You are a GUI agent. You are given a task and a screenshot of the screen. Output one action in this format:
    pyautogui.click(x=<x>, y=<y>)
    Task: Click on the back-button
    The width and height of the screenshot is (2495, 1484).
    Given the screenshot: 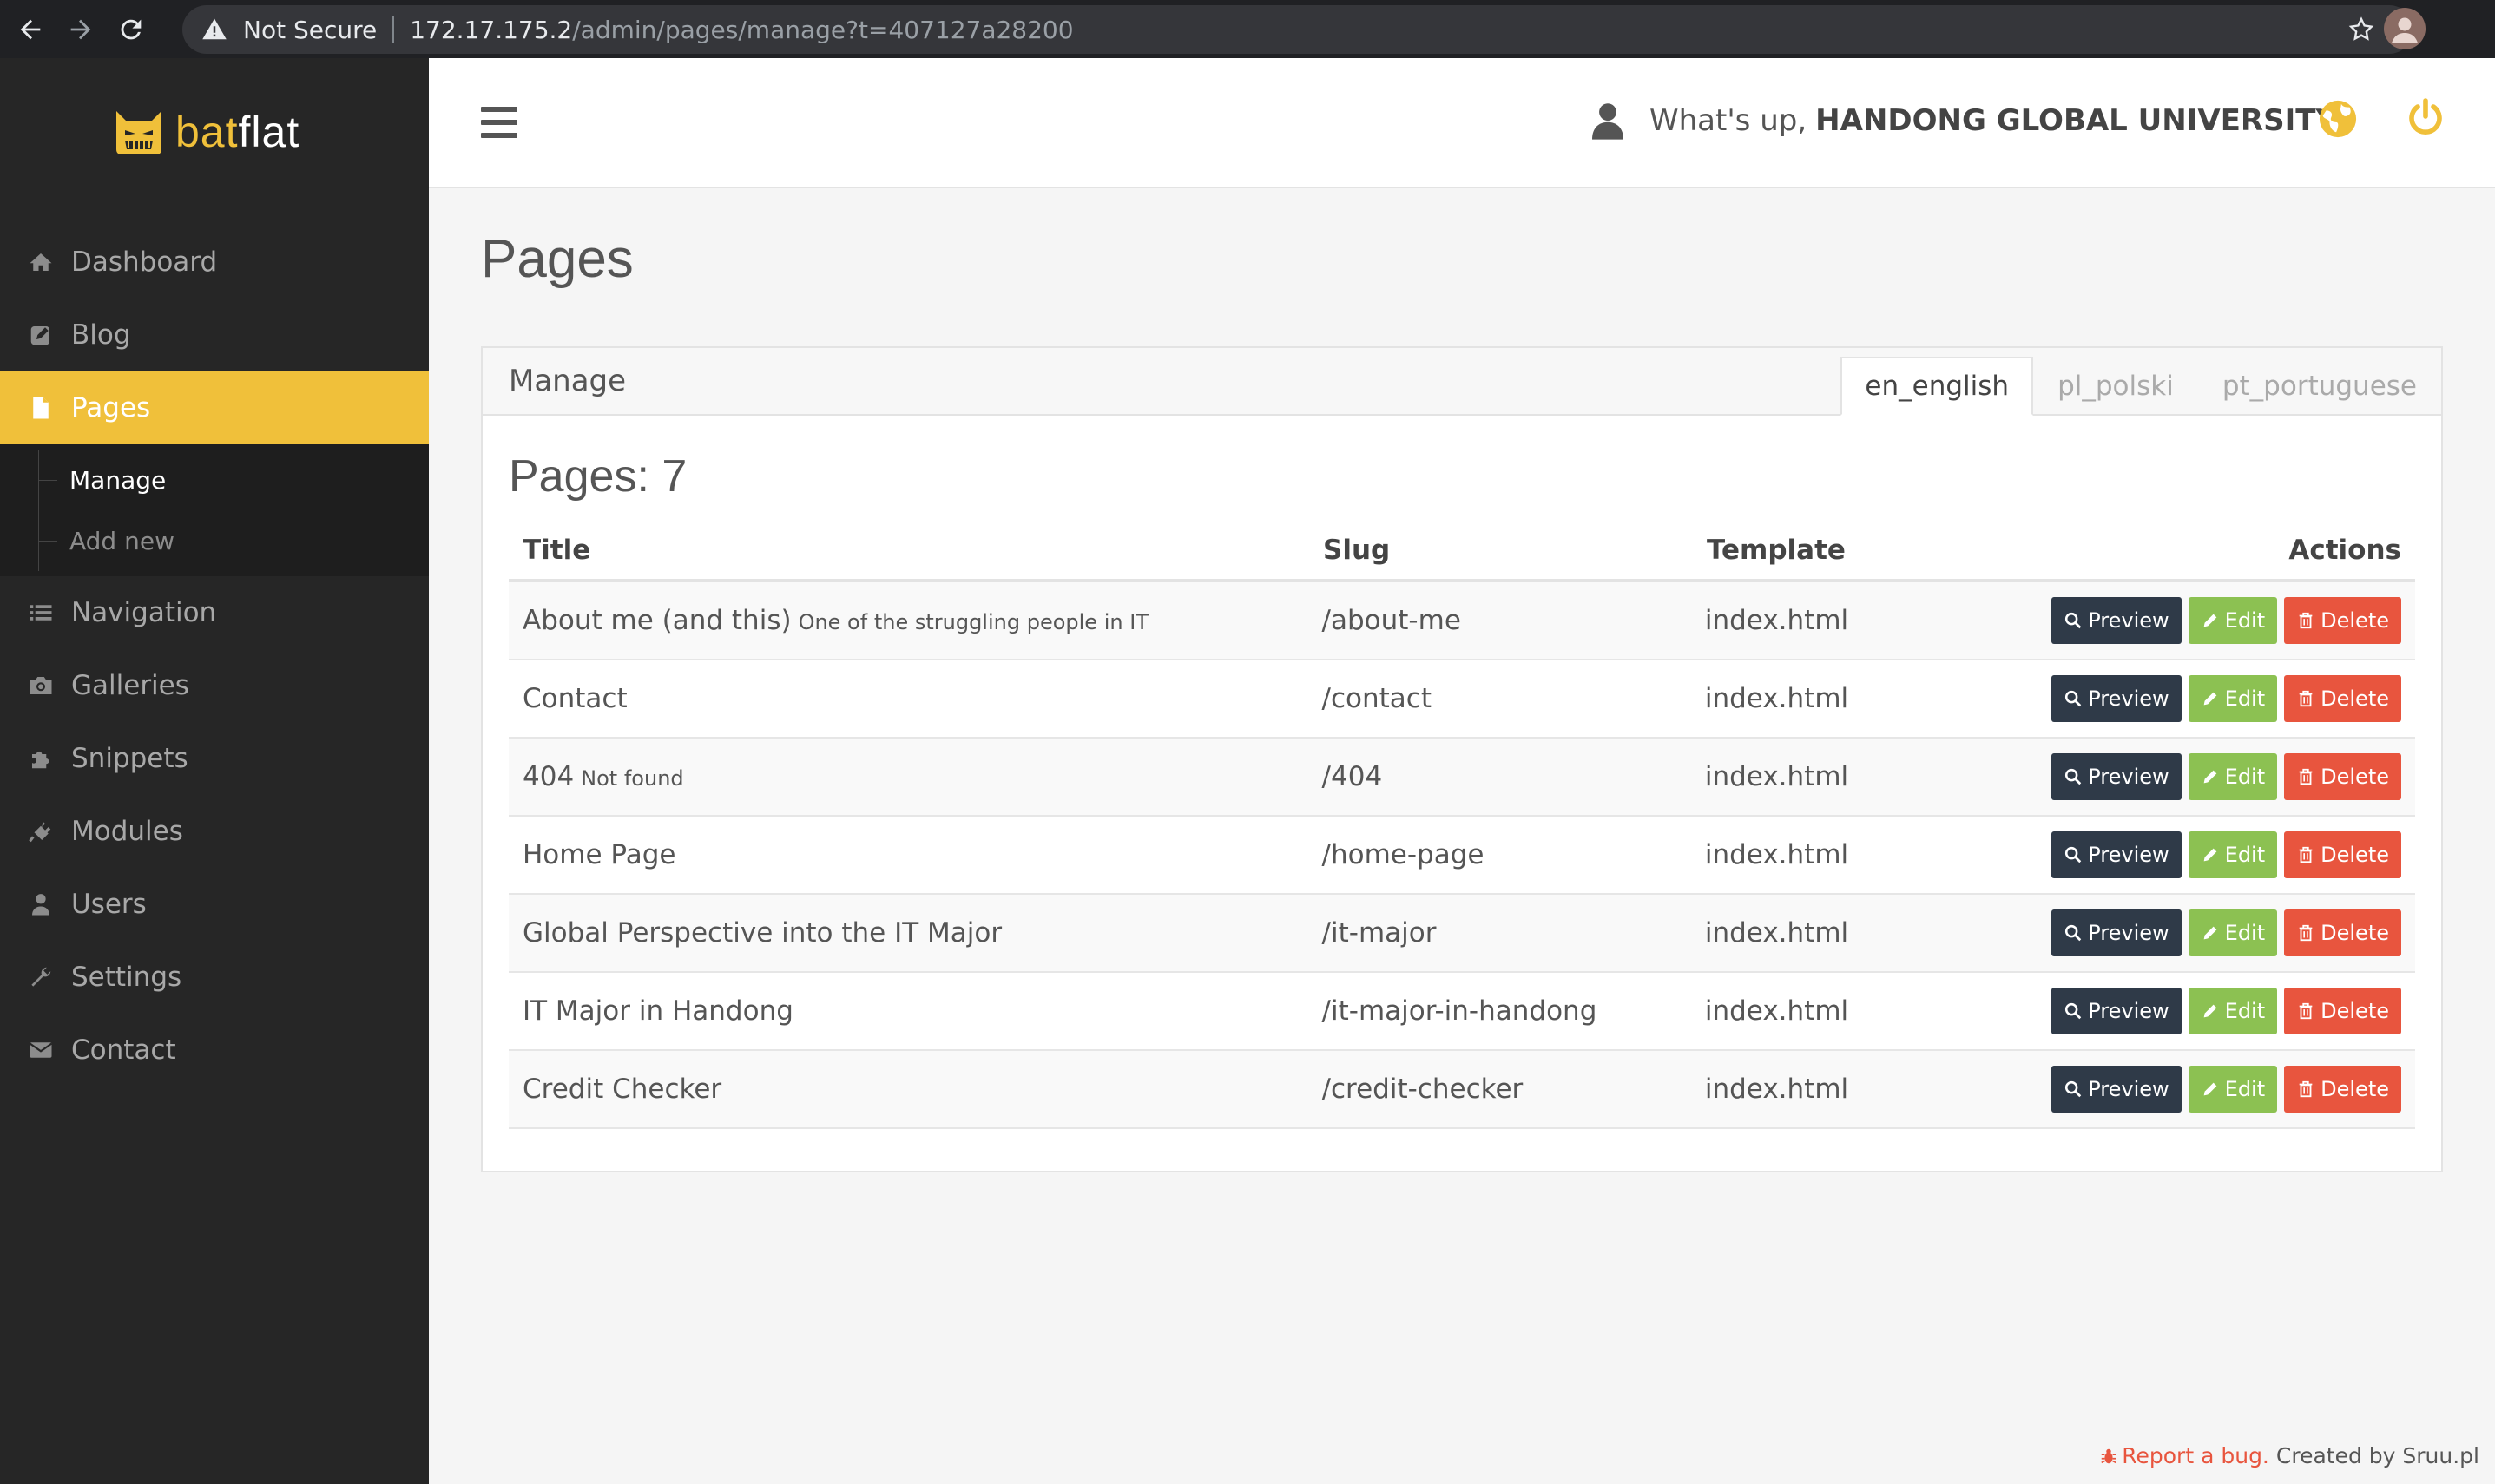 What is the action you would take?
    pyautogui.click(x=30, y=30)
    